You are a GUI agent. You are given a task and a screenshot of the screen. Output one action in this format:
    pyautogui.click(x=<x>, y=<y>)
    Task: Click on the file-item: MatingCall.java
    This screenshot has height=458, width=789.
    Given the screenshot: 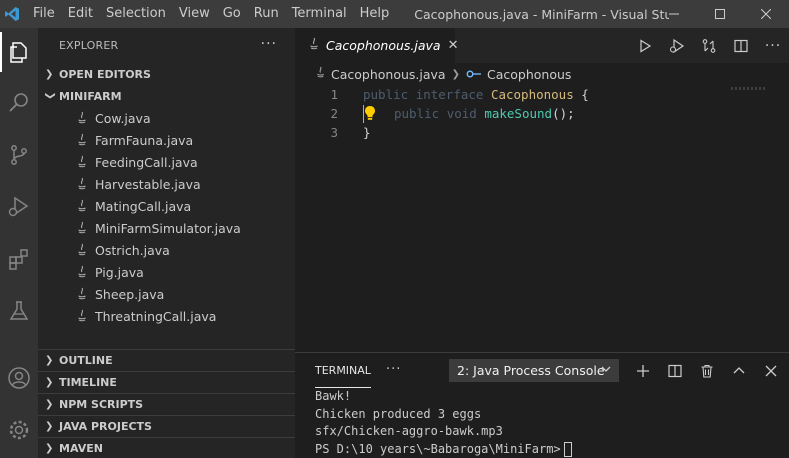 What is the action you would take?
    pyautogui.click(x=166, y=206)
    